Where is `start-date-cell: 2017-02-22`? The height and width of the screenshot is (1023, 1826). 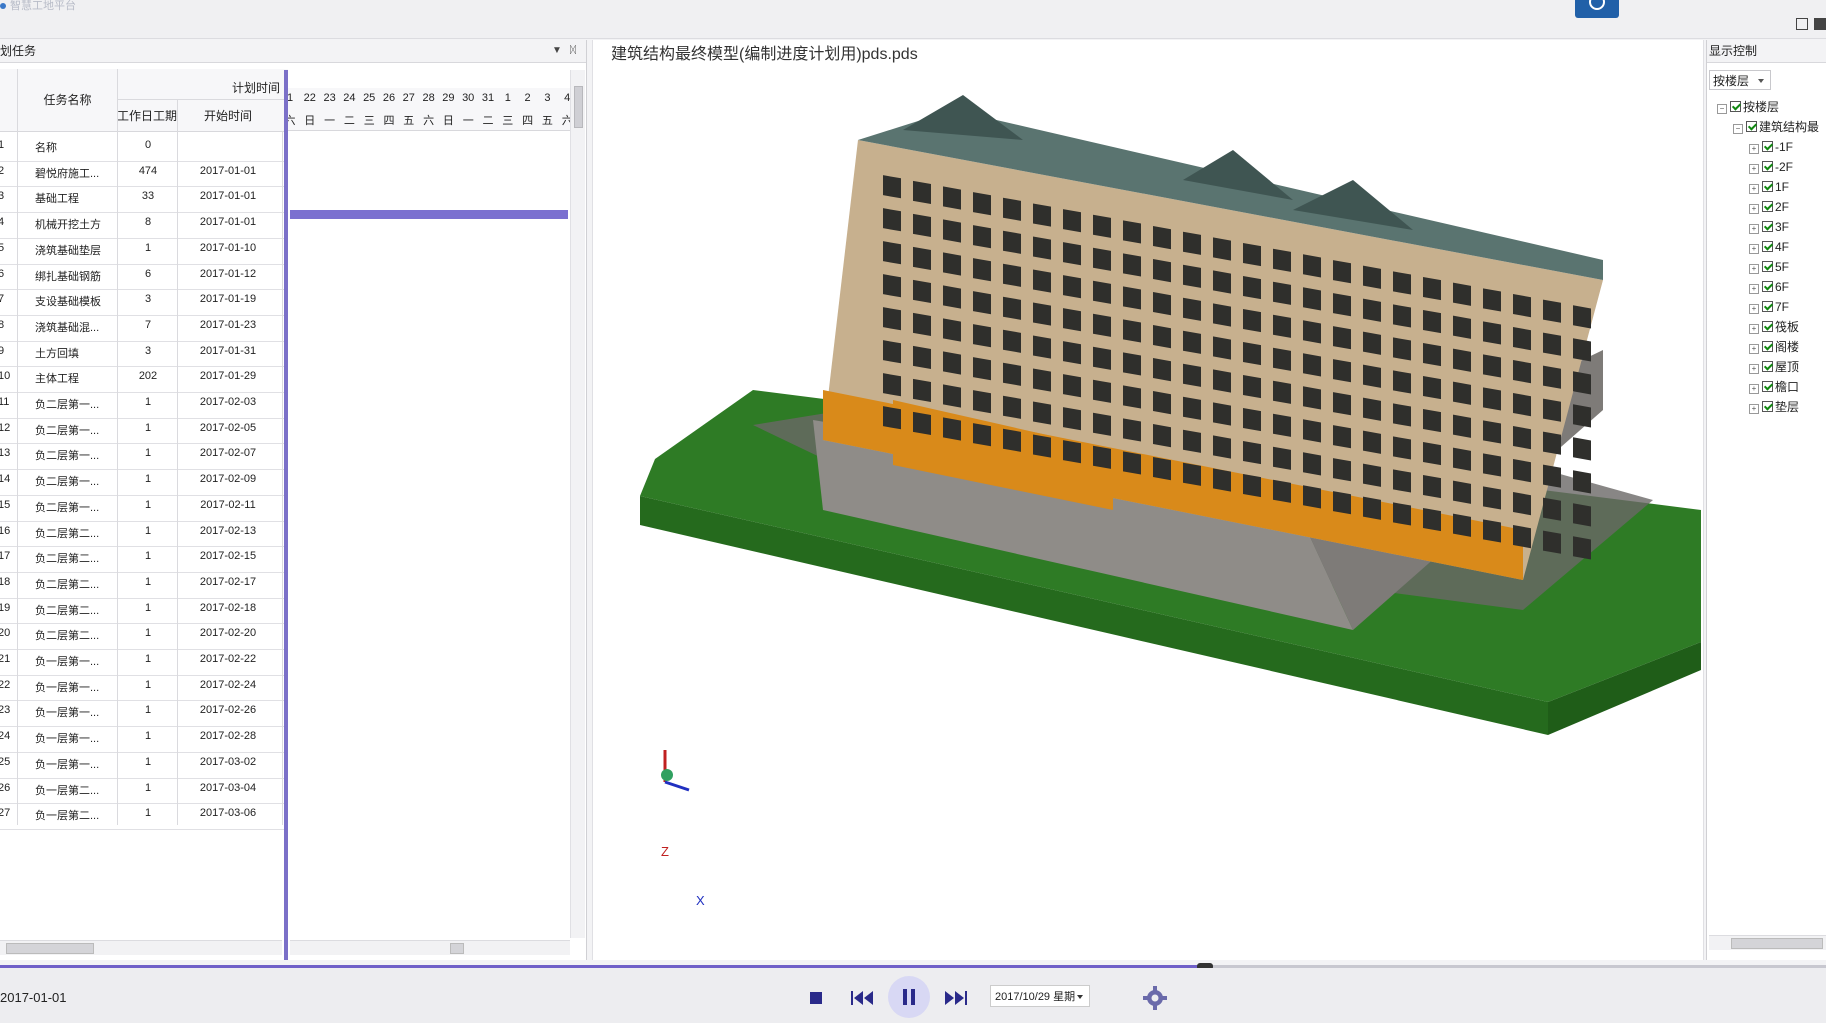 start-date-cell: 2017-02-22 is located at coordinates (228, 659).